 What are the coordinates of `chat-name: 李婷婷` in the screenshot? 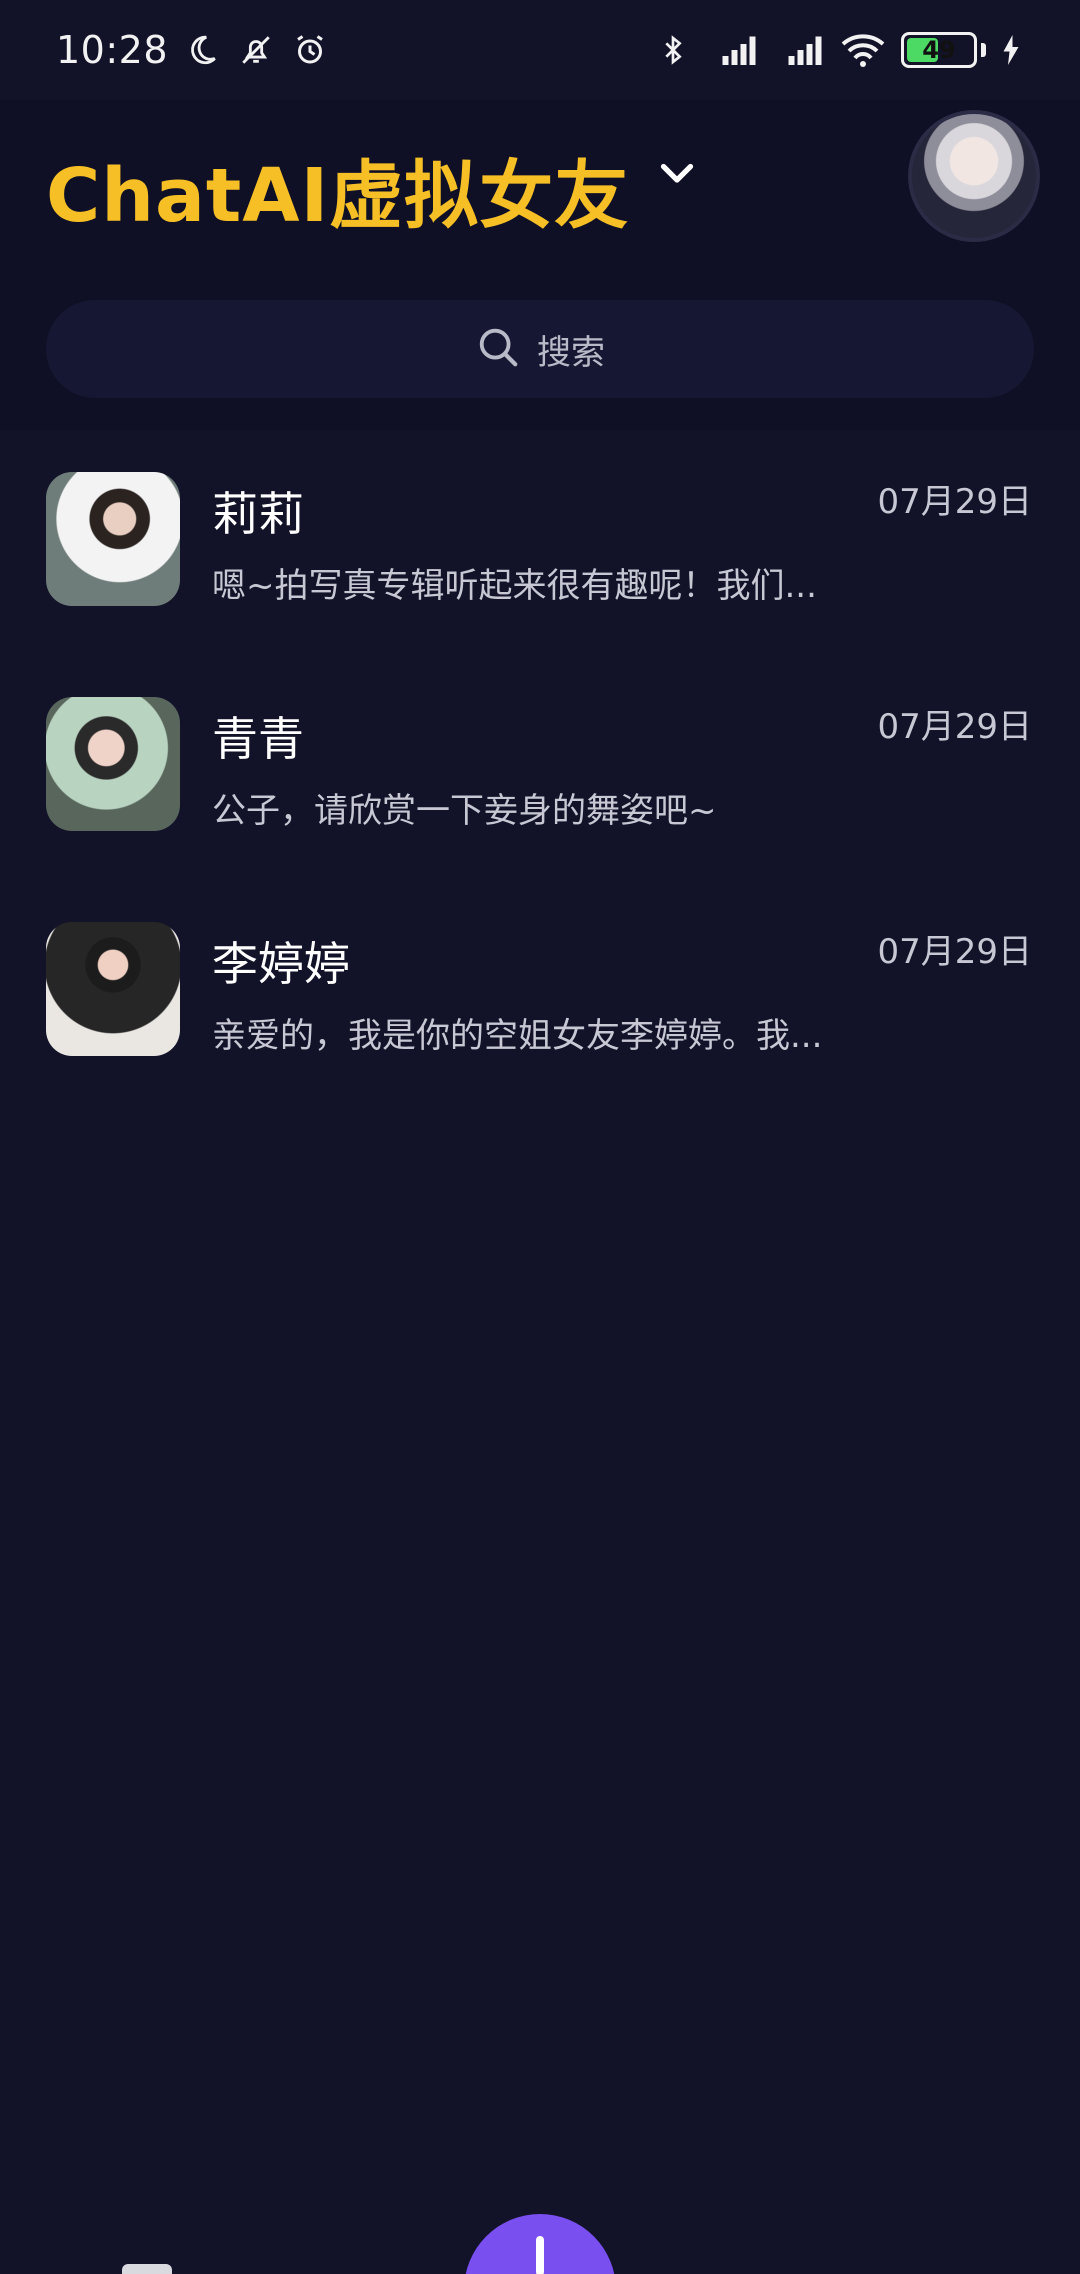 It's located at (281, 964).